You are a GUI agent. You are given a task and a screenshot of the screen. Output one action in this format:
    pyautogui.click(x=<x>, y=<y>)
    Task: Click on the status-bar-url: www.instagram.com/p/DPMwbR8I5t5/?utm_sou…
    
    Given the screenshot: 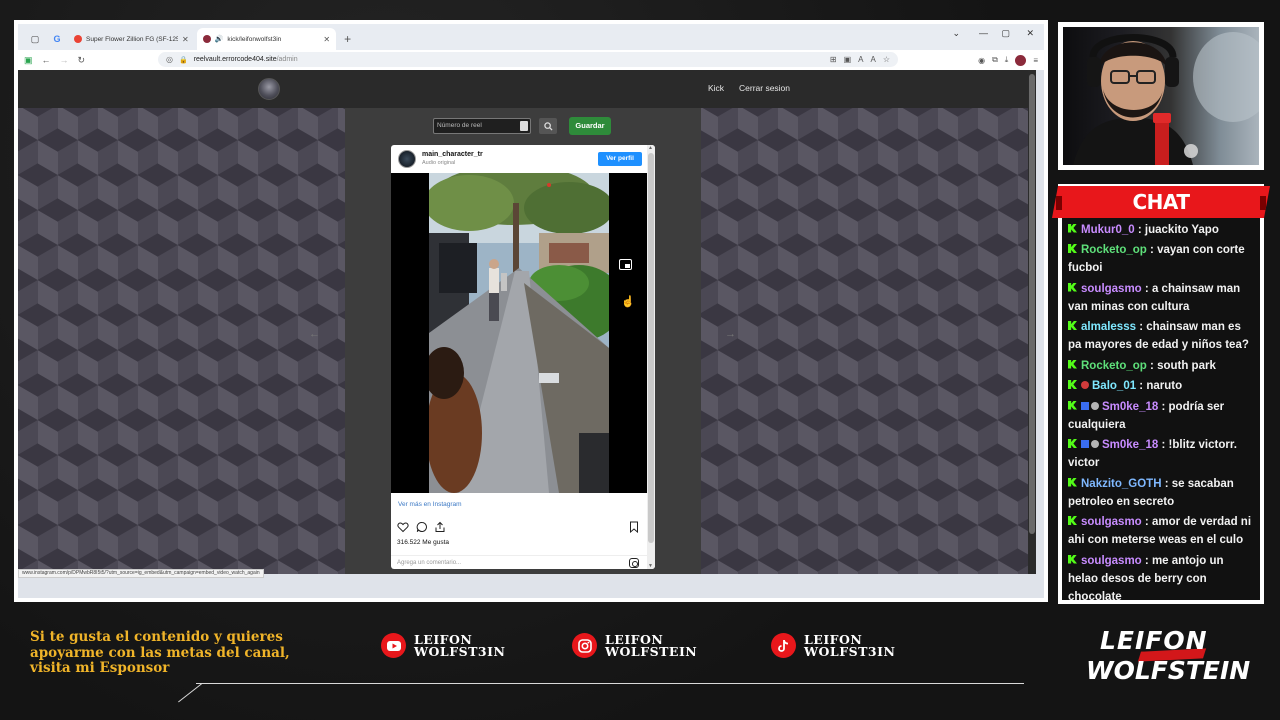 What is the action you would take?
    pyautogui.click(x=141, y=573)
    